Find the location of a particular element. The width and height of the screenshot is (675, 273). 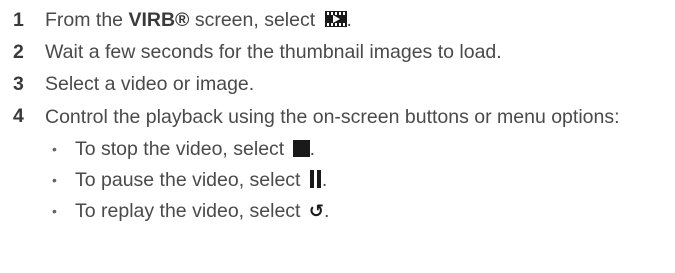

step-text-end: . is located at coordinates (349, 20).